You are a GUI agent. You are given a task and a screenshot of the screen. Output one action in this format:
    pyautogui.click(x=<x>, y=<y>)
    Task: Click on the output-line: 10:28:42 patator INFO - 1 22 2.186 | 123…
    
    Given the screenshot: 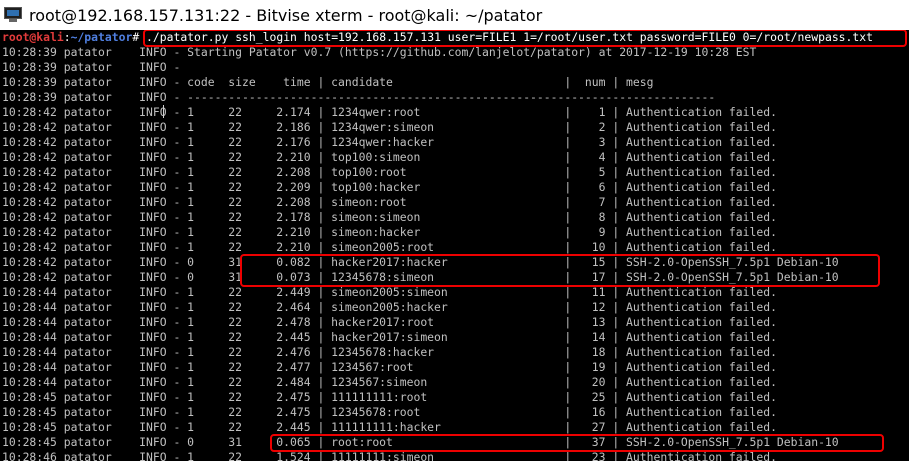 What is the action you would take?
    pyautogui.click(x=389, y=127)
    